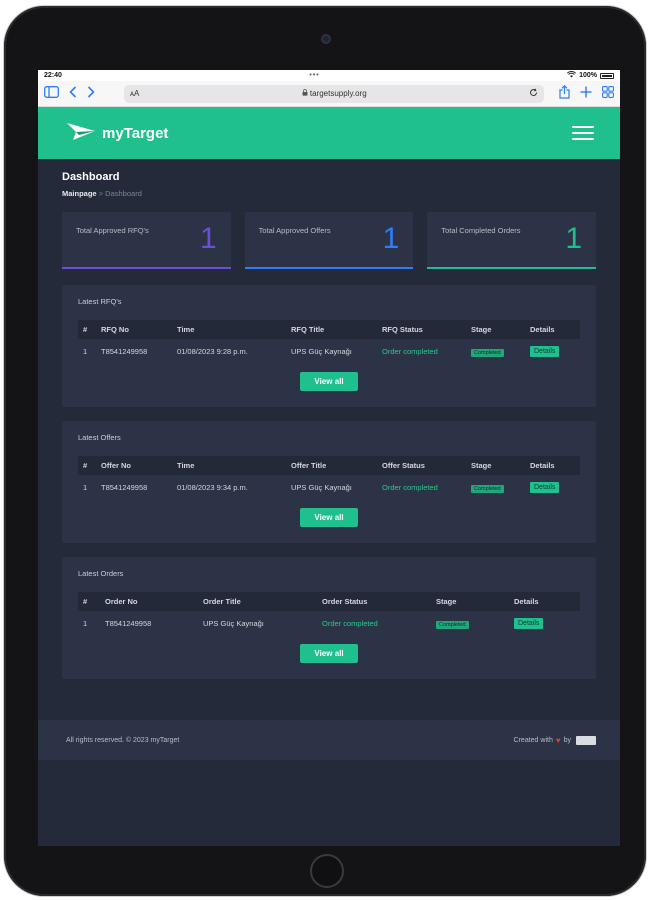 The width and height of the screenshot is (650, 900). What do you see at coordinates (116, 465) in the screenshot?
I see `column-header: Offer No` at bounding box center [116, 465].